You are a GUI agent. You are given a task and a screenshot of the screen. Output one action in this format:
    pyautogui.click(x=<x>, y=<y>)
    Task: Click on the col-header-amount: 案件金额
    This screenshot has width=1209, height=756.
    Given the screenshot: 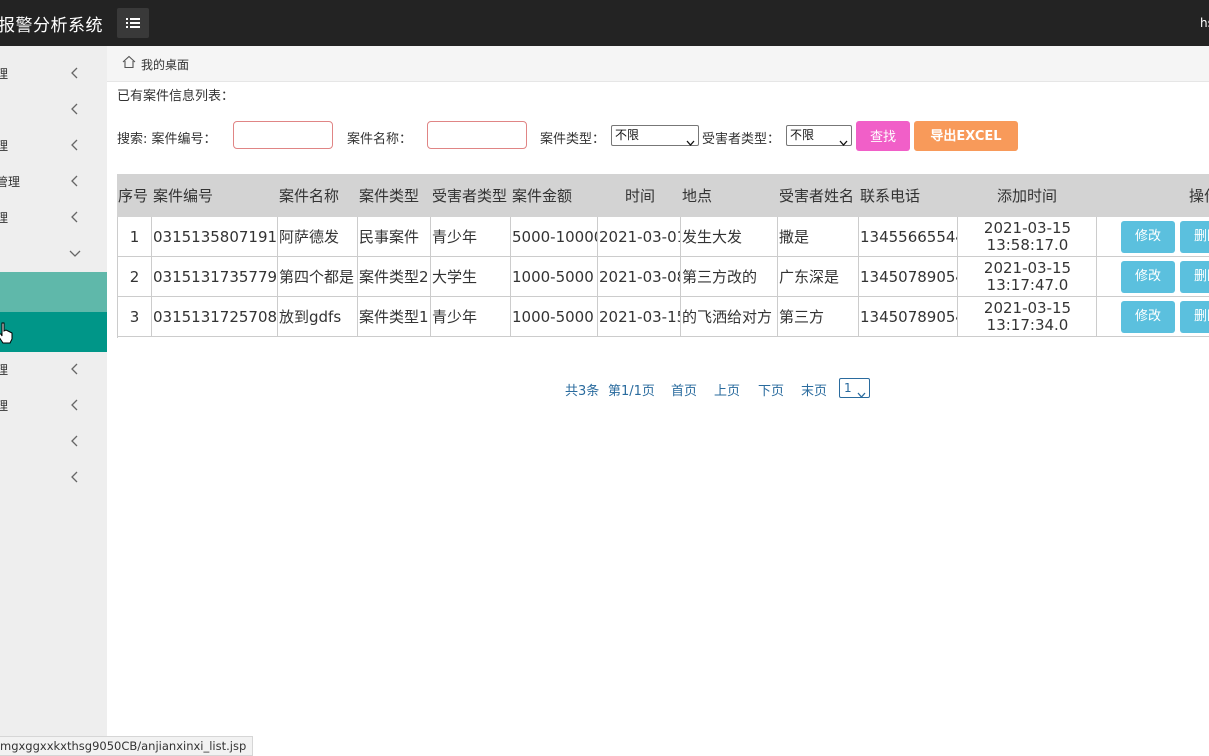 What is the action you would take?
    pyautogui.click(x=542, y=195)
    